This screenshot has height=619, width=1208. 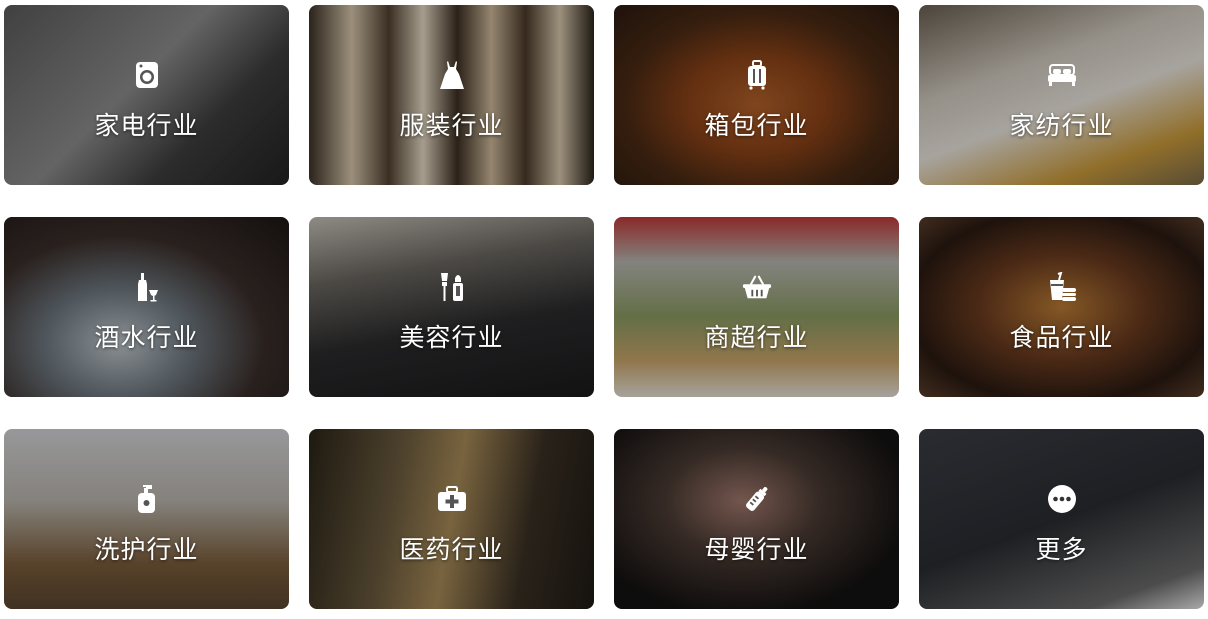 What do you see at coordinates (1061, 307) in the screenshot?
I see `card-food: 食品行业` at bounding box center [1061, 307].